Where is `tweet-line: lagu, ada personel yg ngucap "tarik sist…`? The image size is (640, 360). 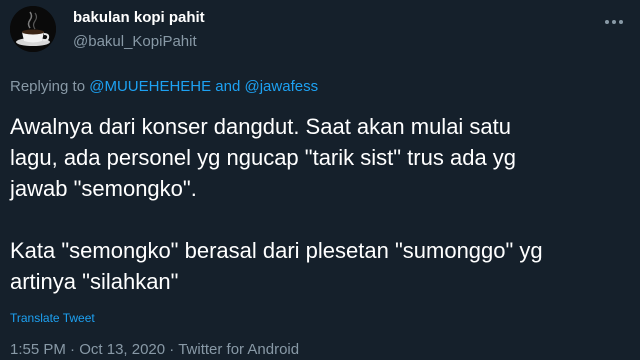 tweet-line: lagu, ada personel yg ngucap "tarik sist… is located at coordinates (263, 157).